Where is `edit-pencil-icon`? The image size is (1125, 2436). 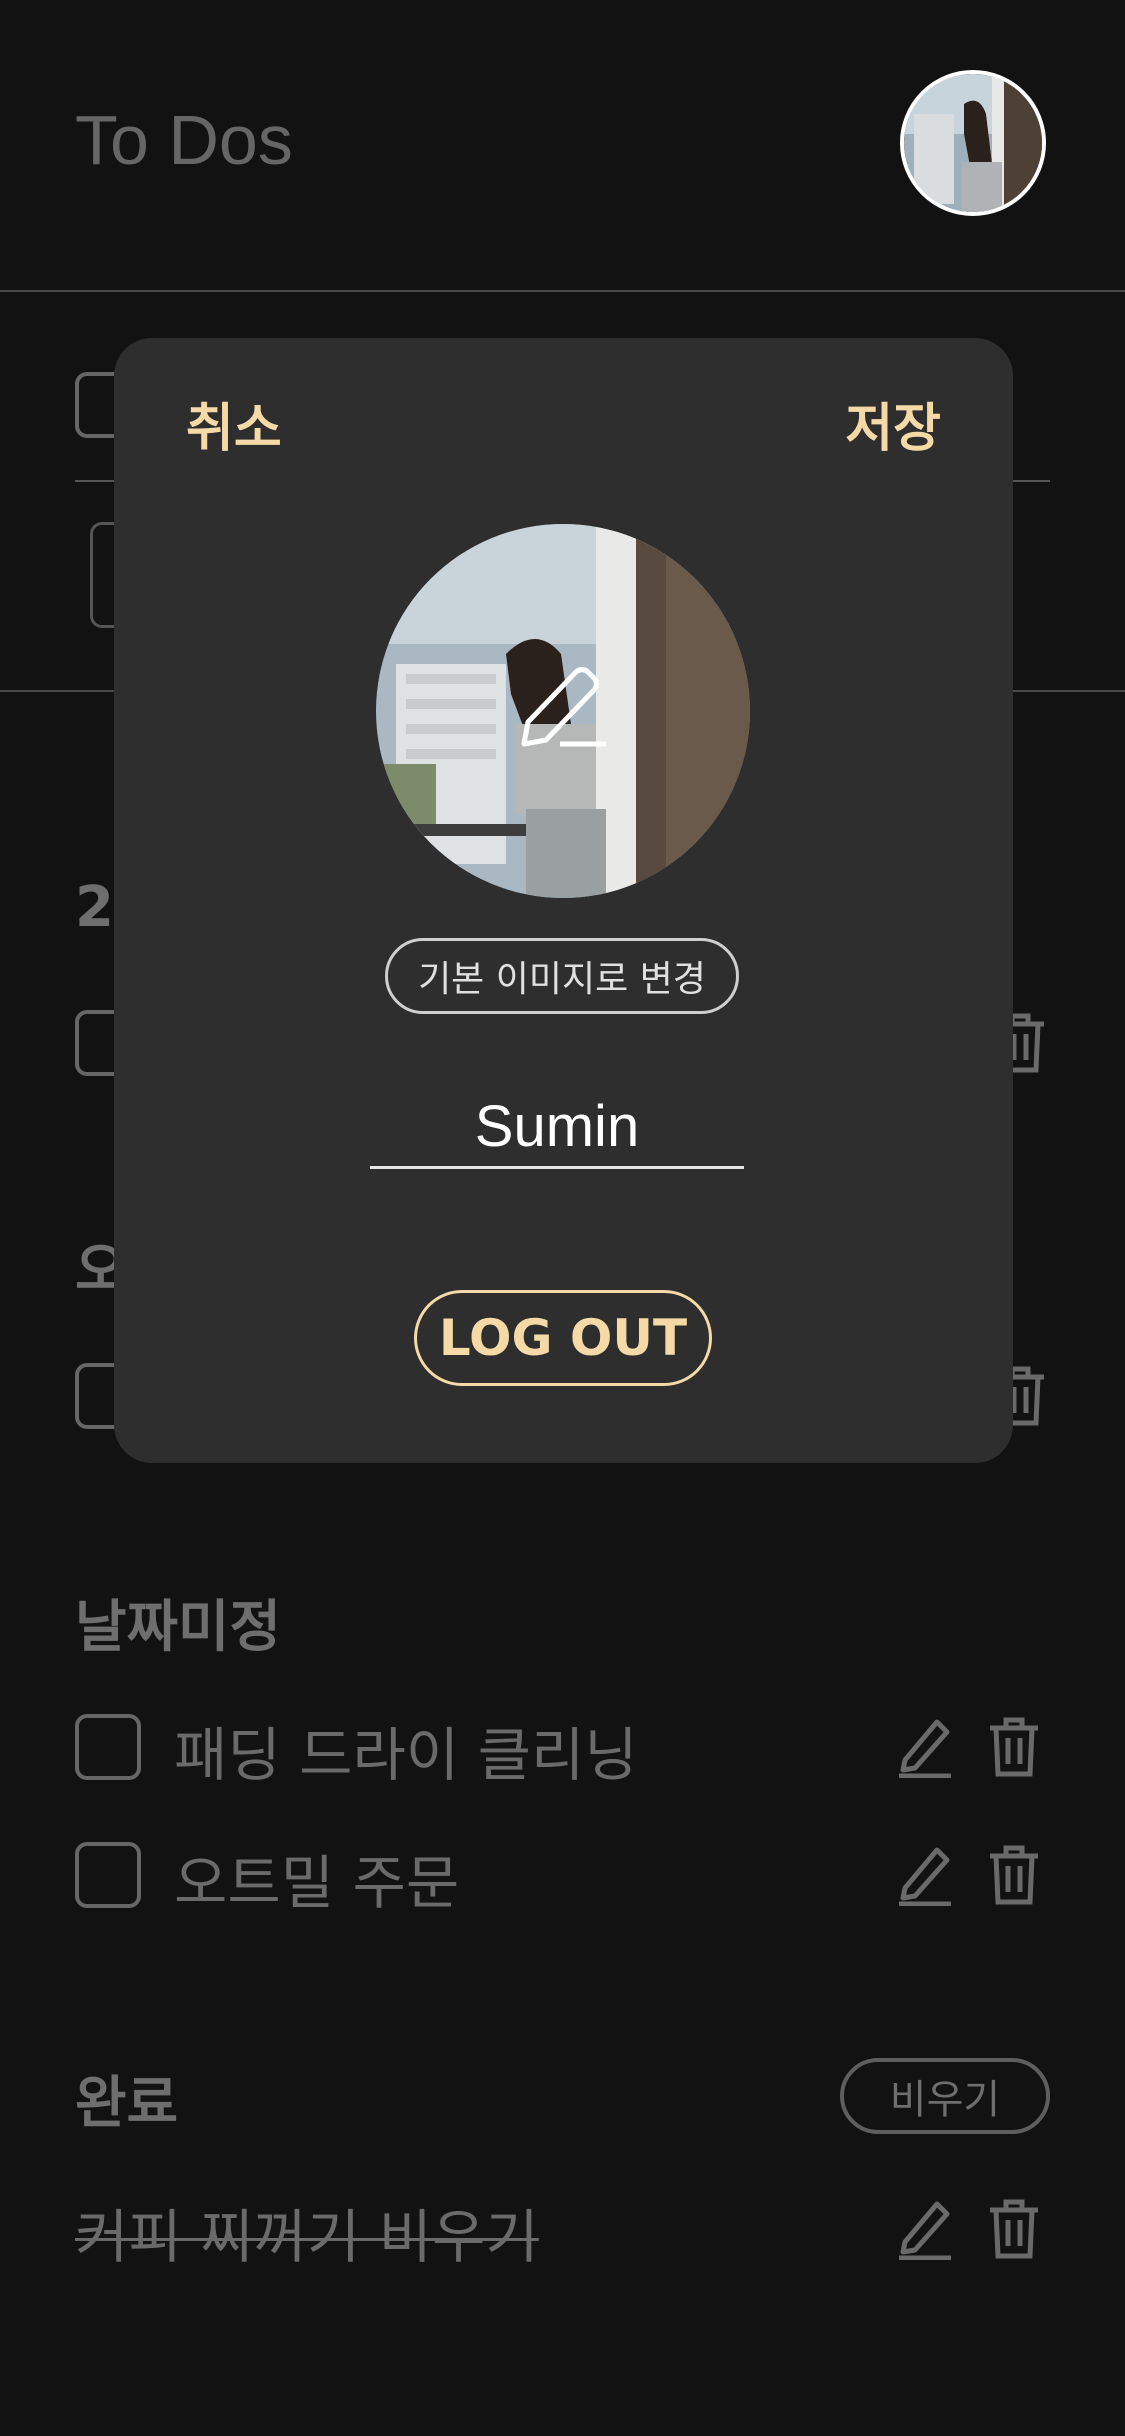
edit-pencil-icon is located at coordinates (566, 711).